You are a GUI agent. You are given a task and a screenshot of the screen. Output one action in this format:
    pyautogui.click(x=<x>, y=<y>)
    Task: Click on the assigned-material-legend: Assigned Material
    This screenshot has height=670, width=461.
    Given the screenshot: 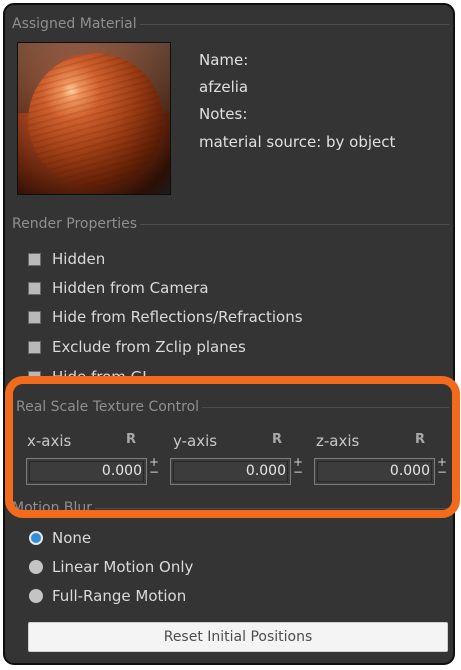 What is the action you would take?
    pyautogui.click(x=76, y=24)
    